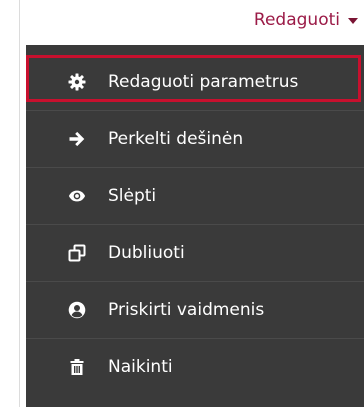 The width and height of the screenshot is (364, 407). Describe the element at coordinates (195, 367) in the screenshot. I see `menu-item-delete: Naikinti` at that location.